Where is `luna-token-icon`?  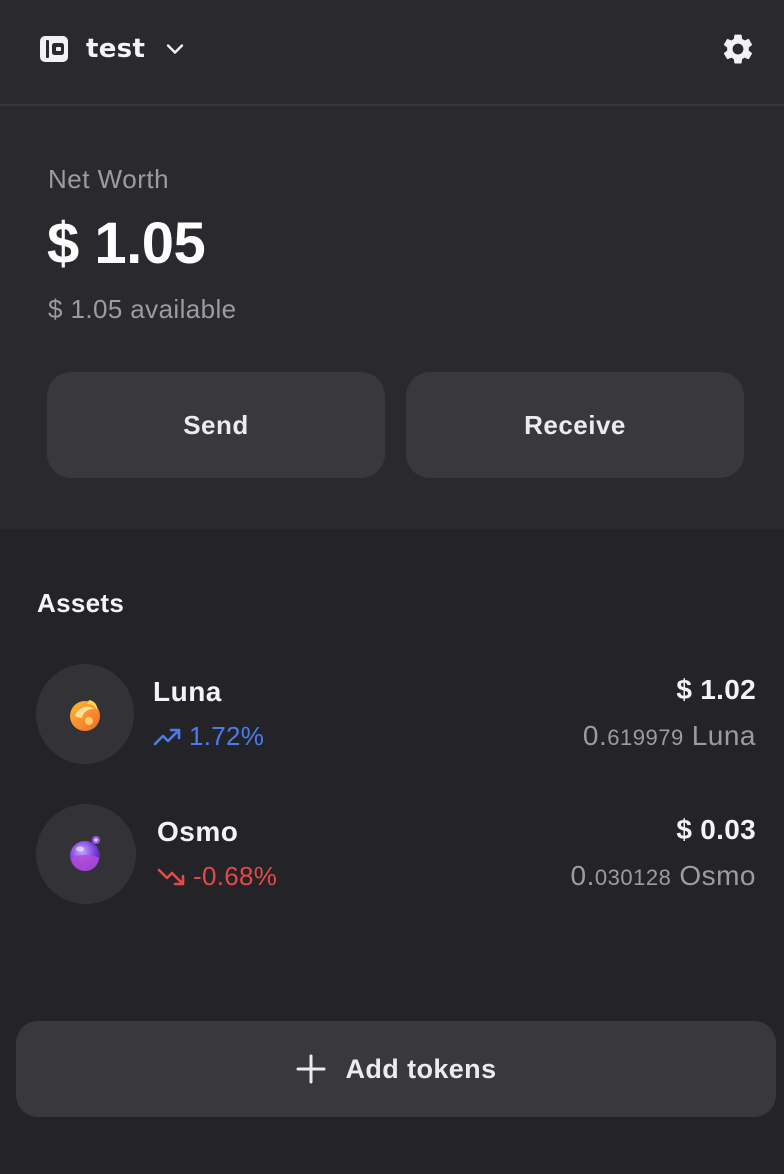 luna-token-icon is located at coordinates (85, 715).